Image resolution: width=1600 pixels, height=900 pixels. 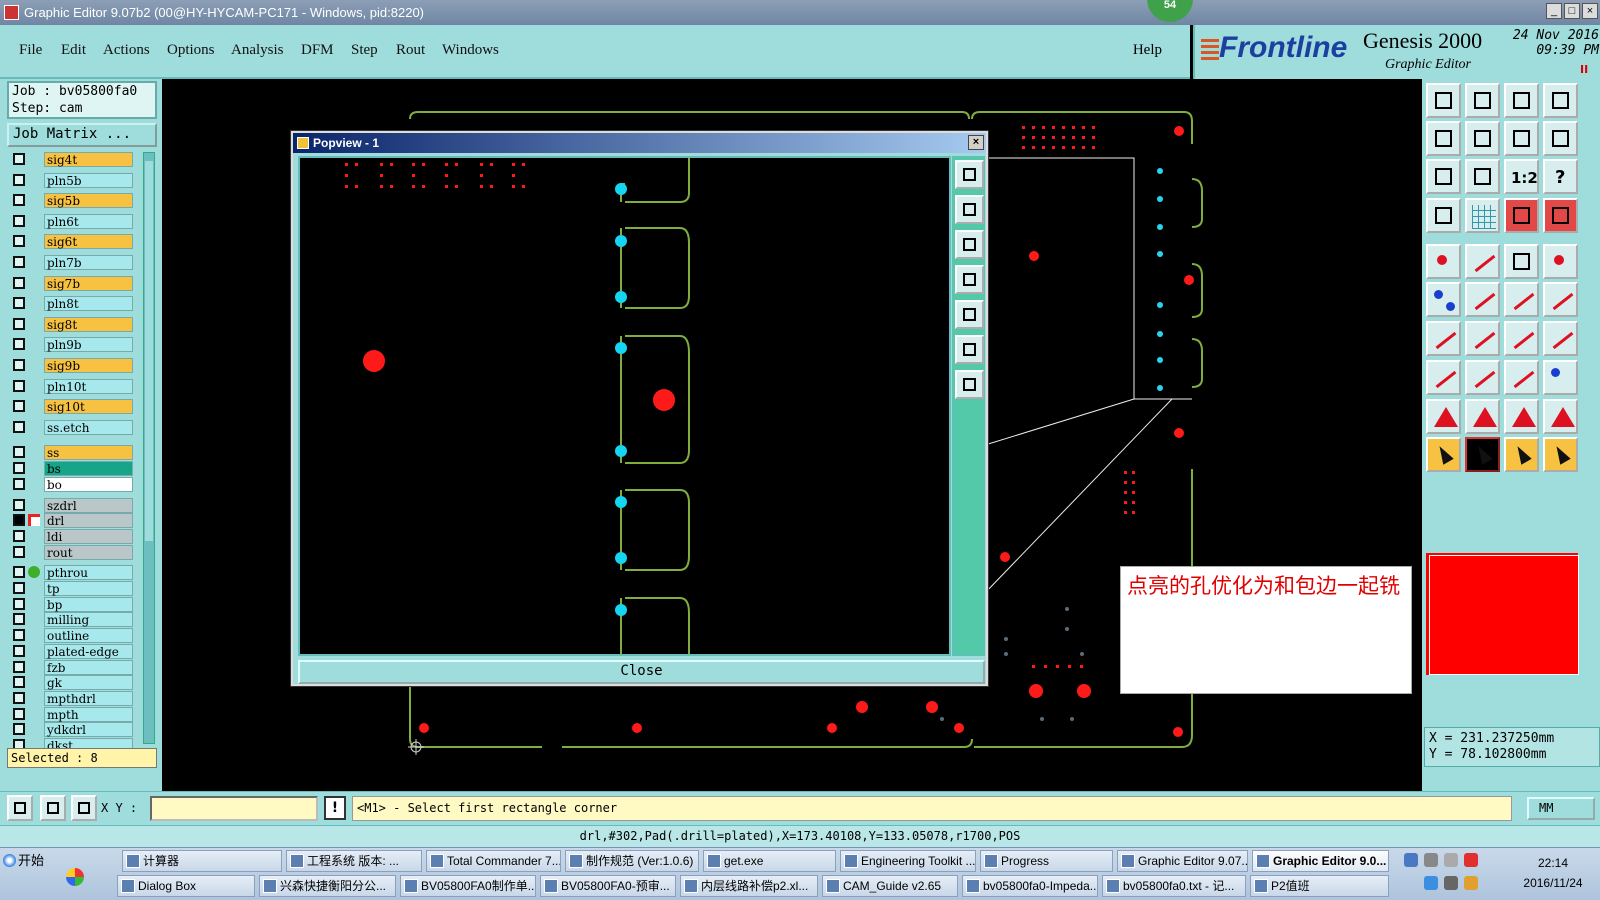 What do you see at coordinates (88, 159) in the screenshot?
I see `layer-name: sig4t` at bounding box center [88, 159].